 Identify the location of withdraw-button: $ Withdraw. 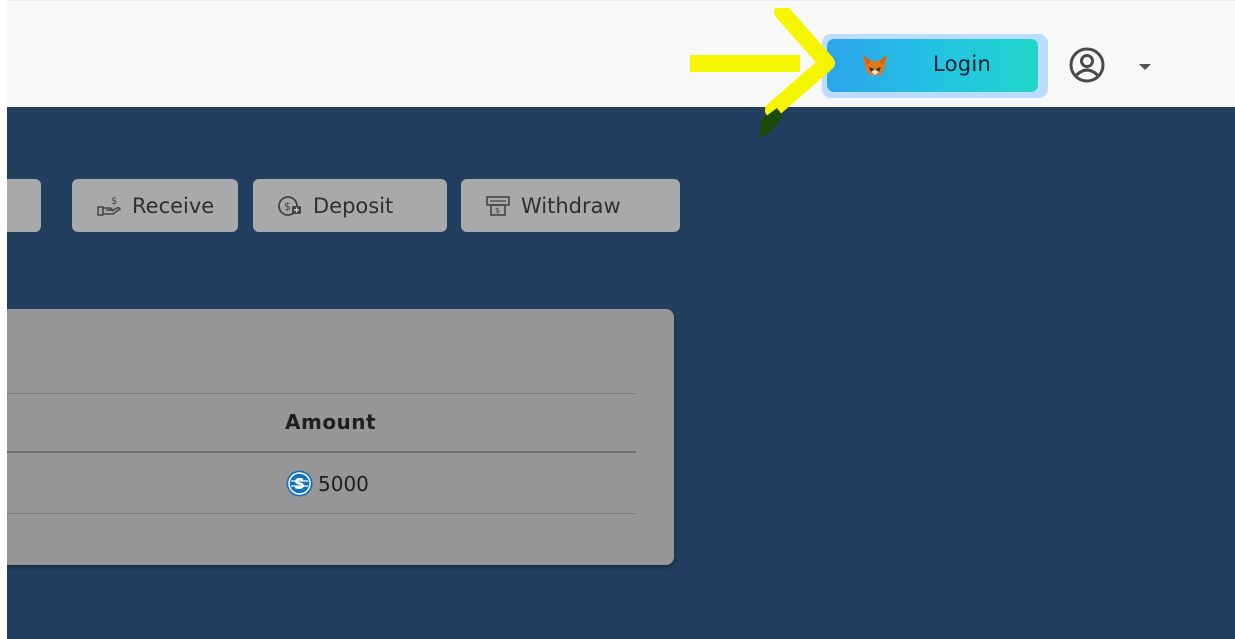
(570, 205).